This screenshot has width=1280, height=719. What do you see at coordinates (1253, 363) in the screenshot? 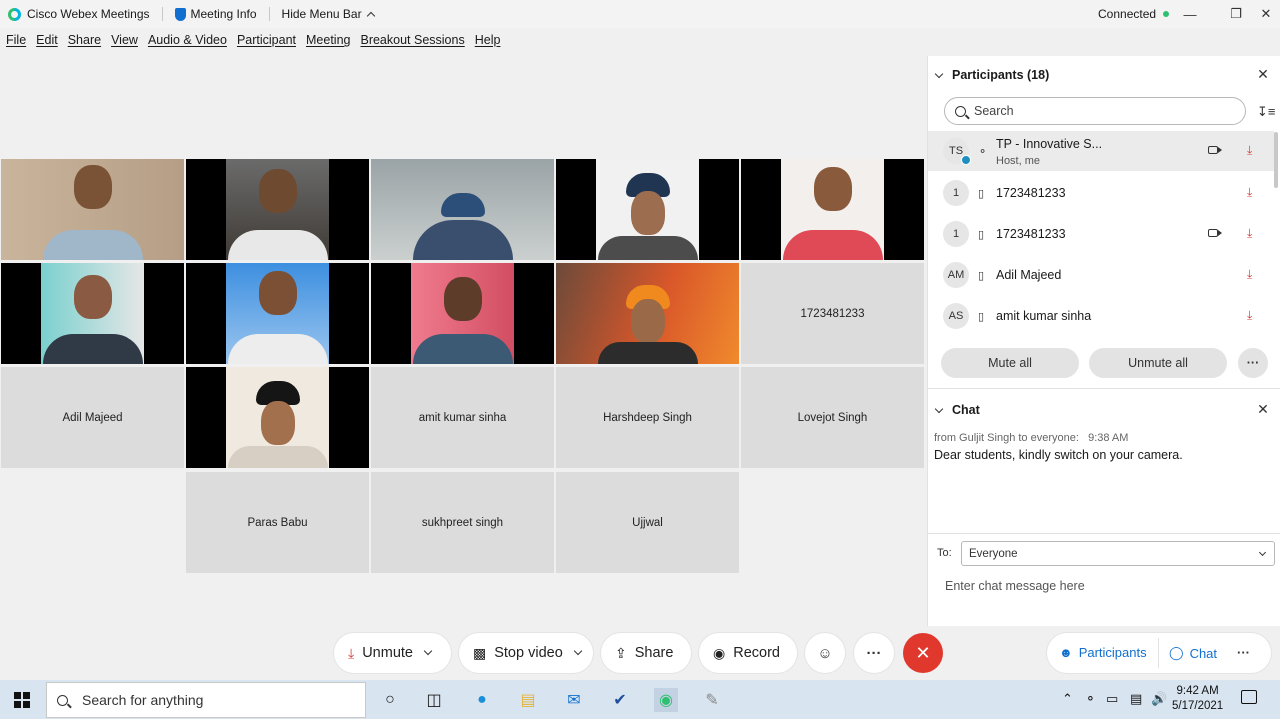
I see `participants-more-button: ···` at bounding box center [1253, 363].